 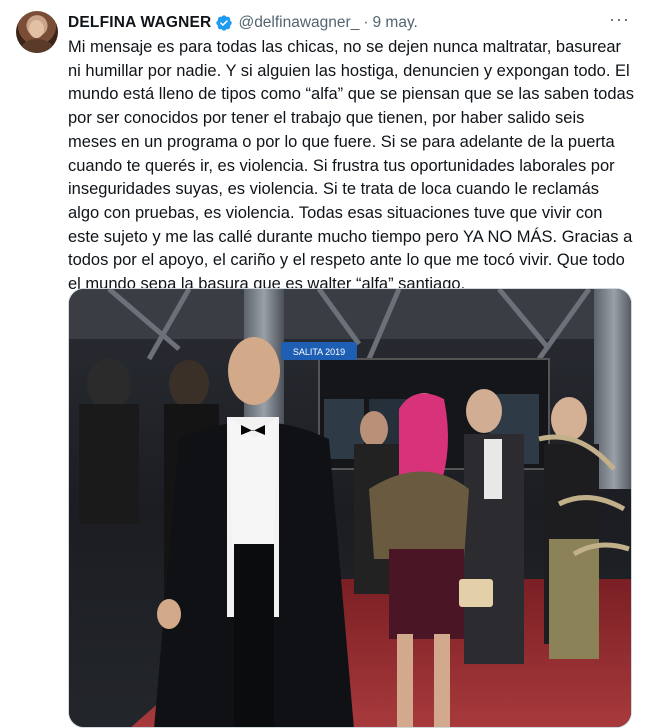 What do you see at coordinates (139, 23) in the screenshot?
I see `author-display-name: DELFINA WAGNER` at bounding box center [139, 23].